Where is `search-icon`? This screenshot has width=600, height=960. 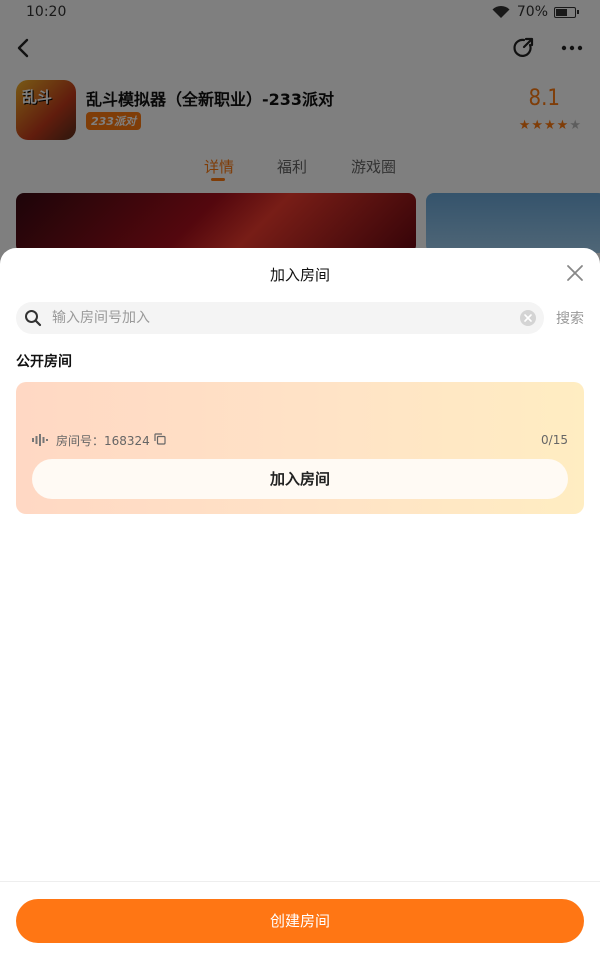
search-icon is located at coordinates (33, 318).